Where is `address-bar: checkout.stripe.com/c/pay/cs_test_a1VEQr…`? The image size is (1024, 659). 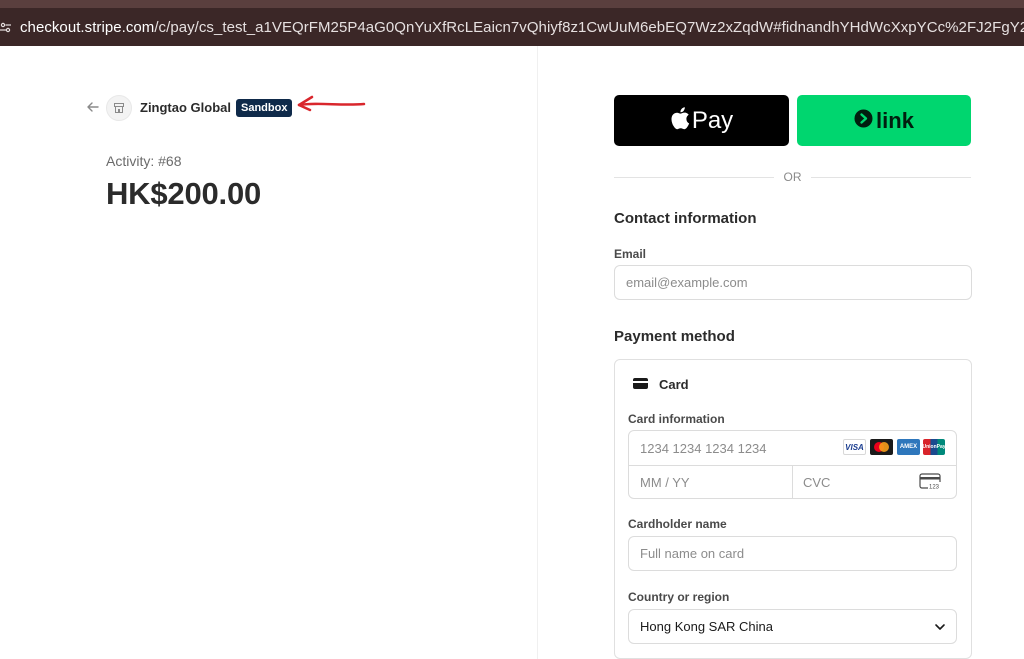
address-bar: checkout.stripe.com/c/pay/cs_test_a1VEQr… is located at coordinates (512, 27).